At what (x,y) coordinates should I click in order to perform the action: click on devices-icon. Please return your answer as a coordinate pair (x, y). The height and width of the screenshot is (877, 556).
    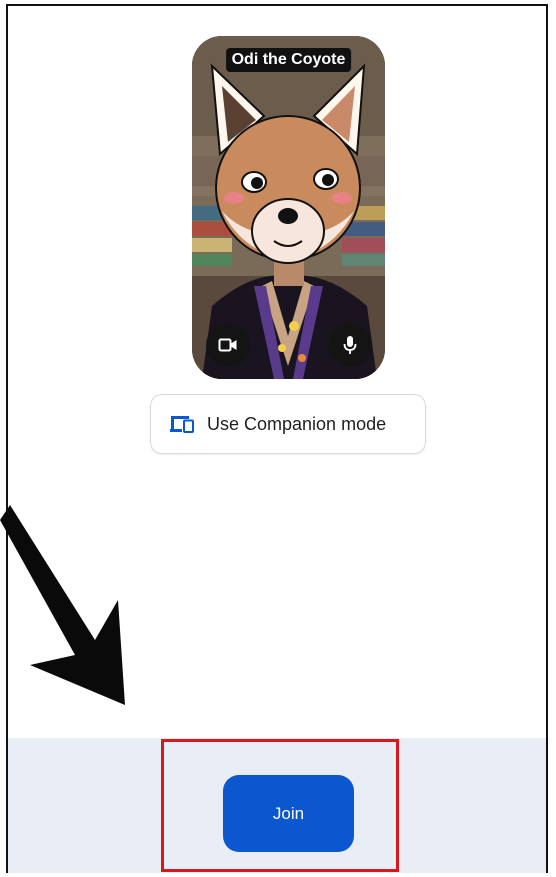
    Looking at the image, I should click on (182, 424).